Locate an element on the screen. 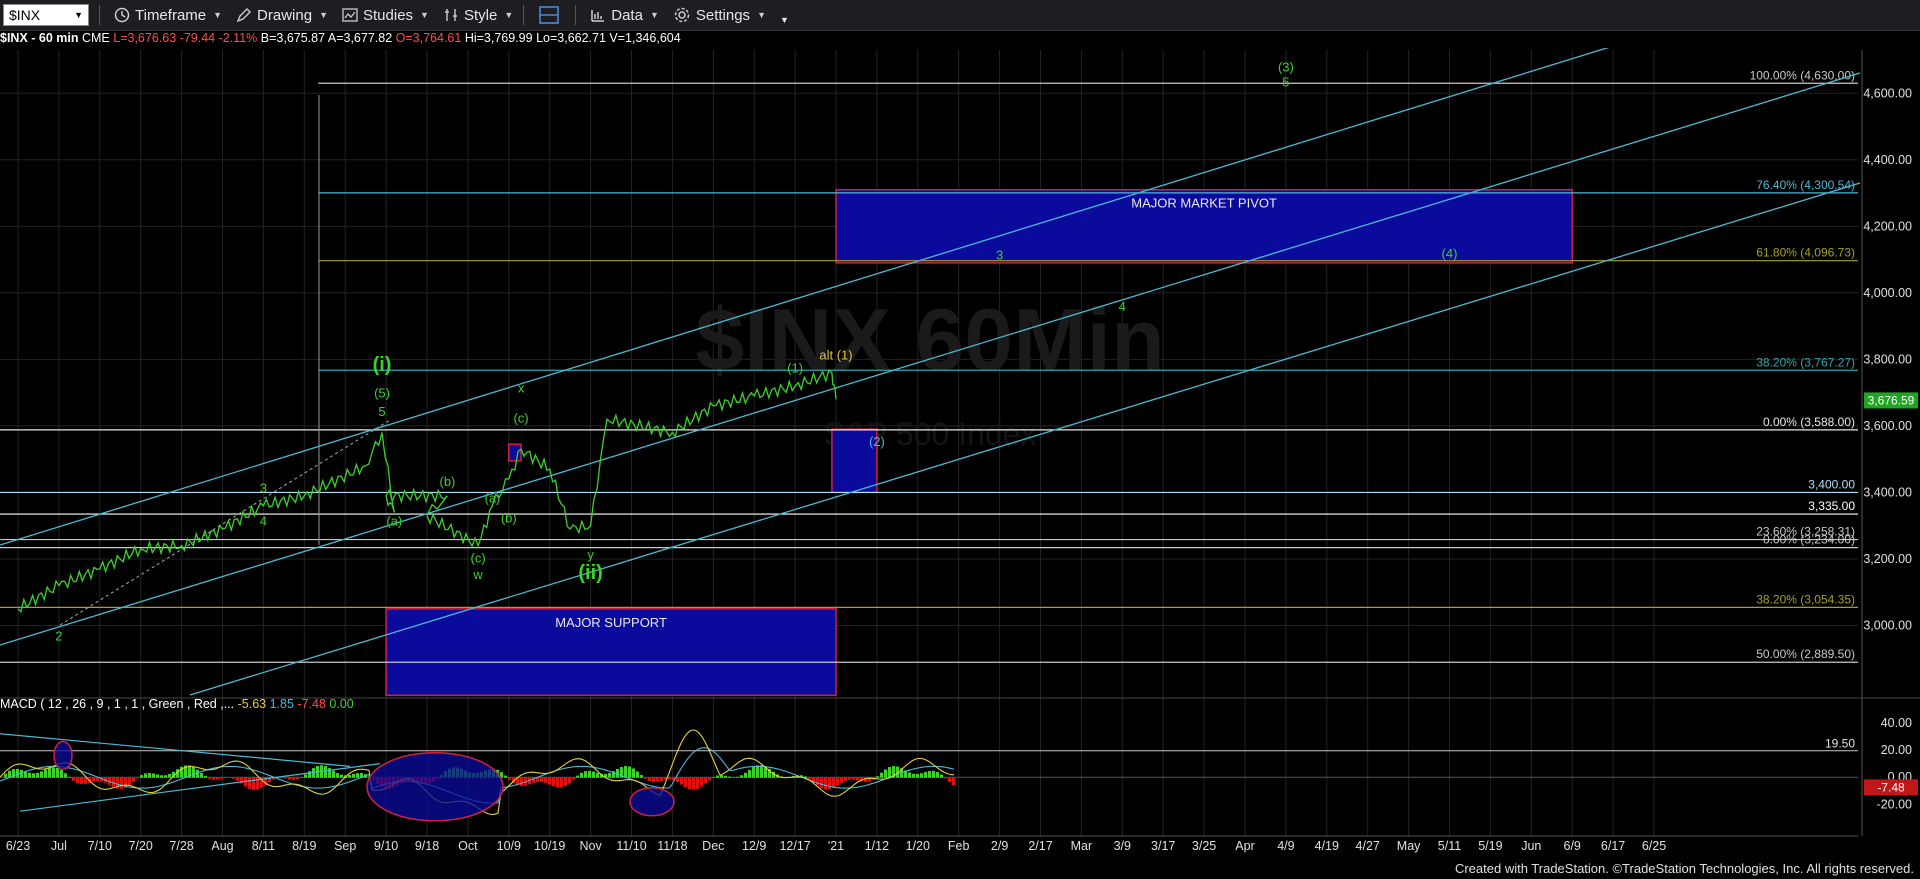 The height and width of the screenshot is (879, 1920). time-tick-label: 6/25 is located at coordinates (1654, 846).